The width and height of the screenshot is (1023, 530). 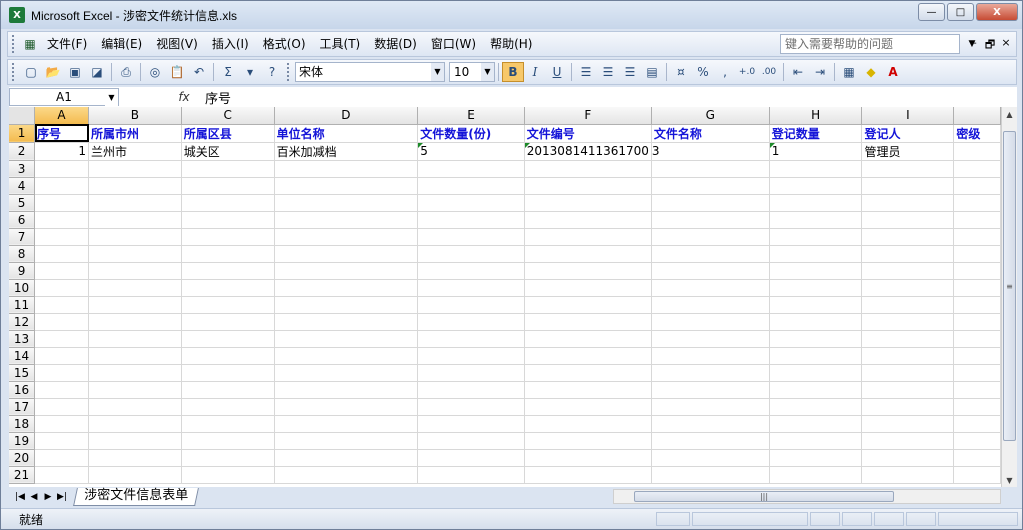 What do you see at coordinates (111, 98) in the screenshot?
I see `name-box-dropdown-icon: ▼` at bounding box center [111, 98].